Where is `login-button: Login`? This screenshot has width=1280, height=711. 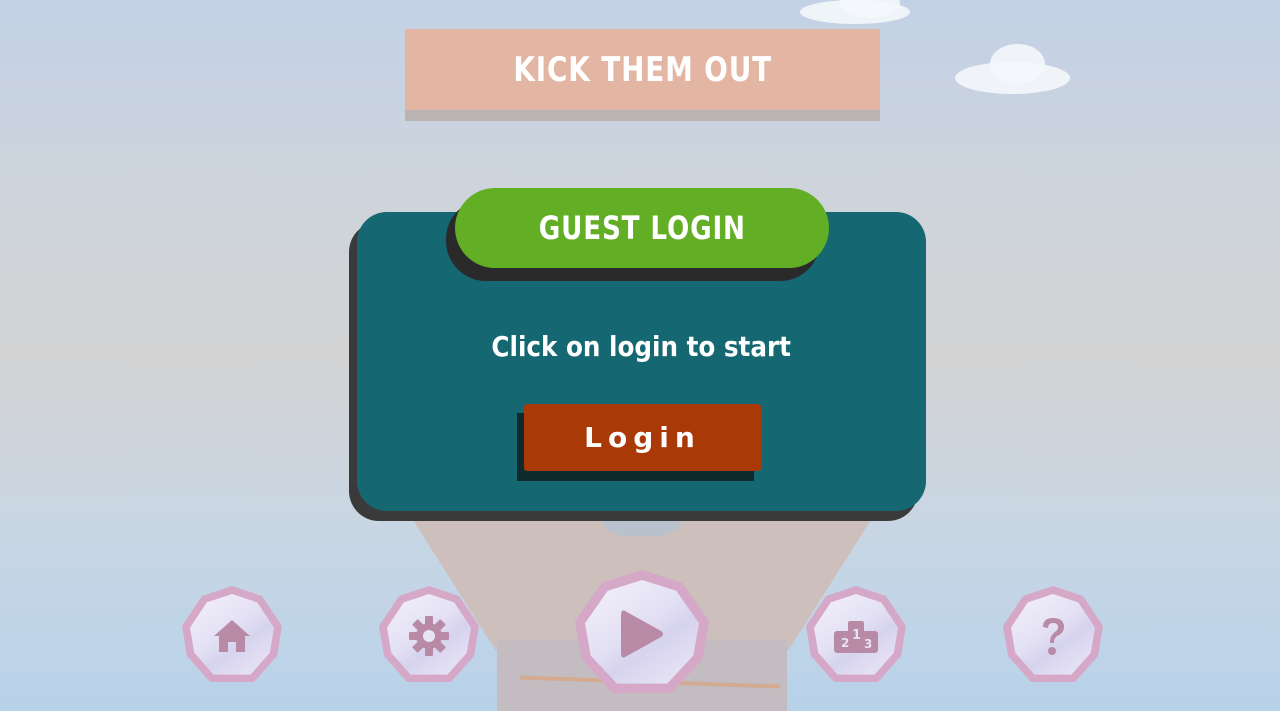 login-button: Login is located at coordinates (642, 437).